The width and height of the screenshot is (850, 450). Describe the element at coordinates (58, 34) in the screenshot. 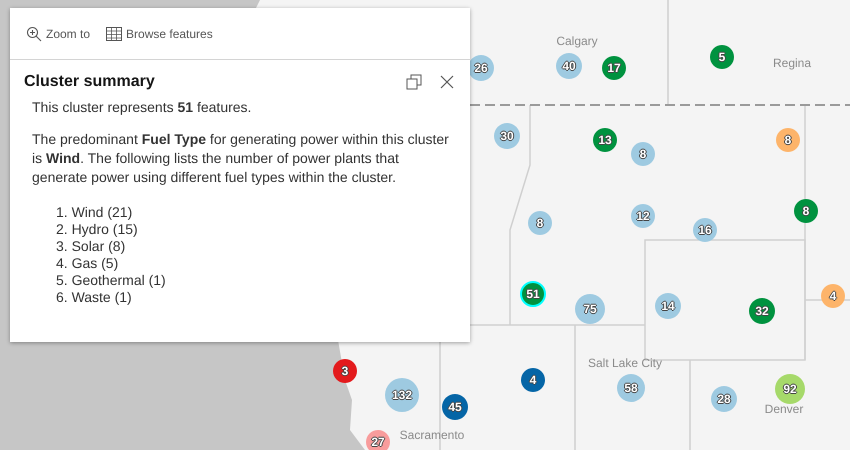

I see `action-button: Zoom to` at that location.